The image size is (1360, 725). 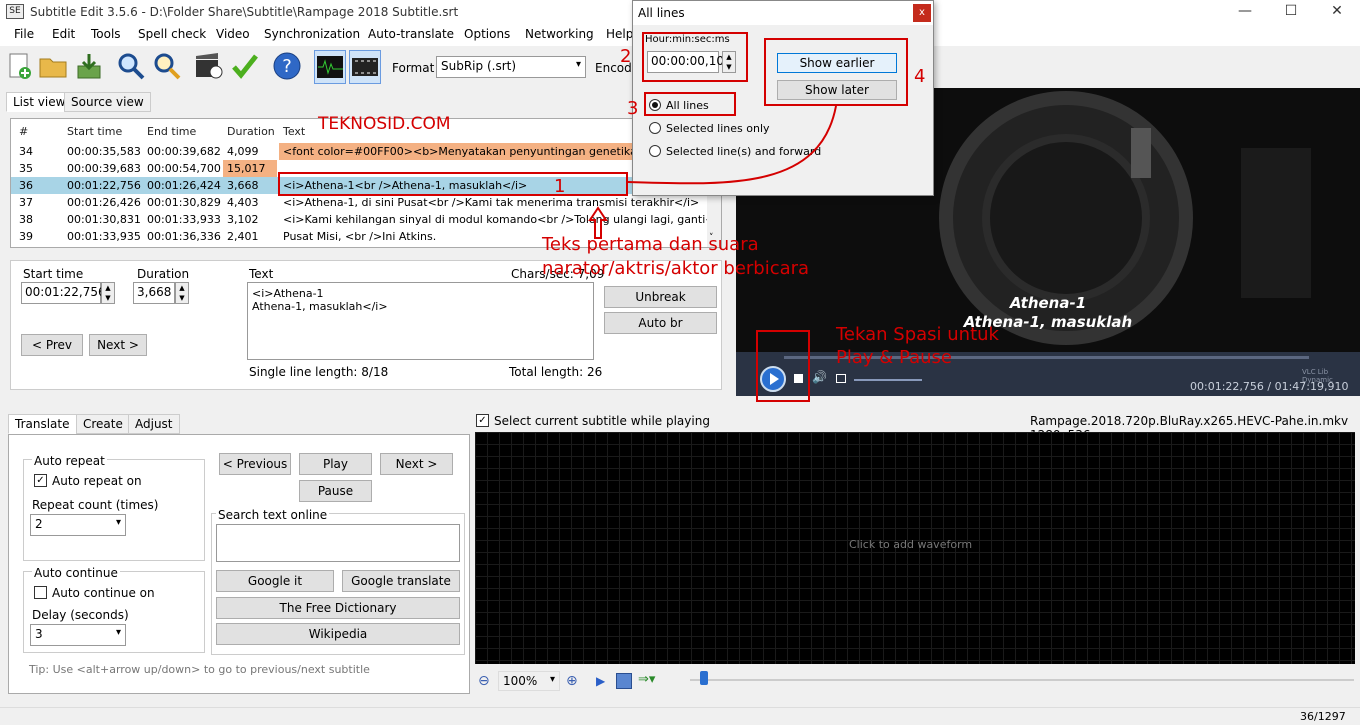 I want to click on wikipedia-button: Wikipedia, so click(x=338, y=634).